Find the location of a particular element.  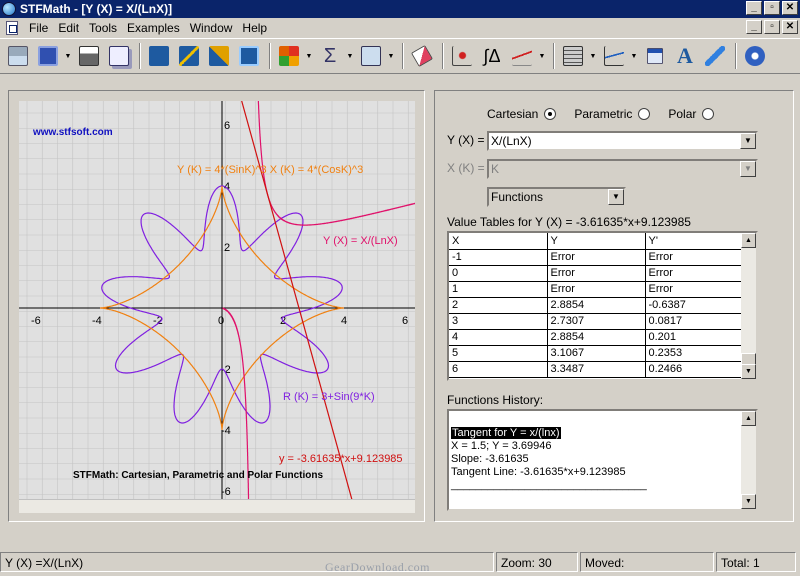

table-cell: 1 is located at coordinates (498, 289).